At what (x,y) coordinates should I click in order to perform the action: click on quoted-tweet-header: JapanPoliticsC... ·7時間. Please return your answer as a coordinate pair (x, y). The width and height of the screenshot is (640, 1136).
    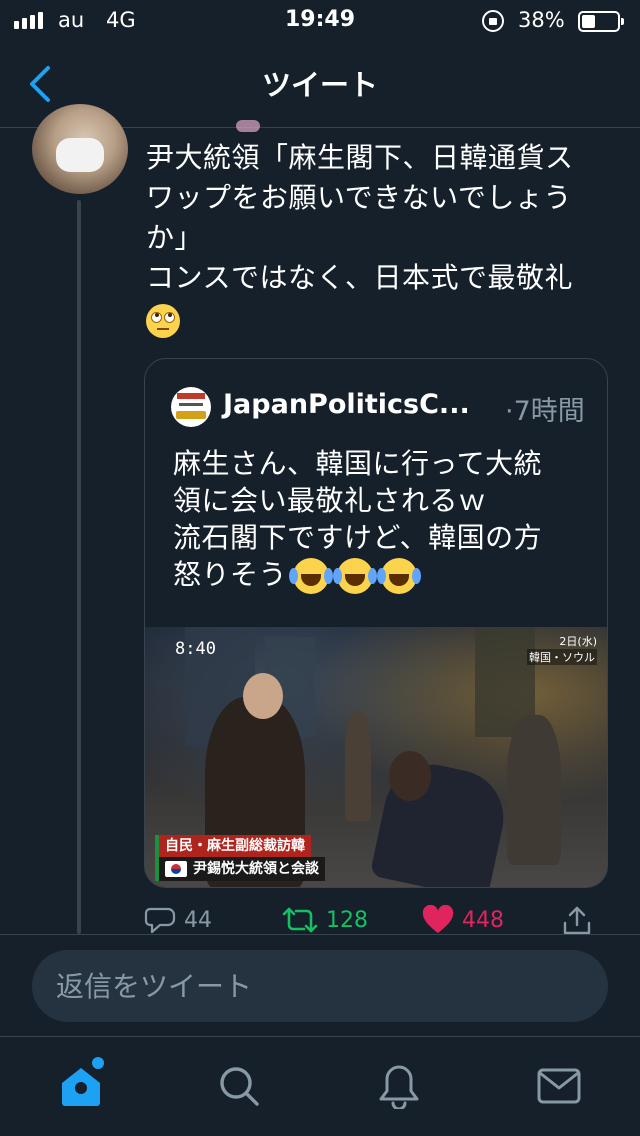
    Looking at the image, I should click on (381, 406).